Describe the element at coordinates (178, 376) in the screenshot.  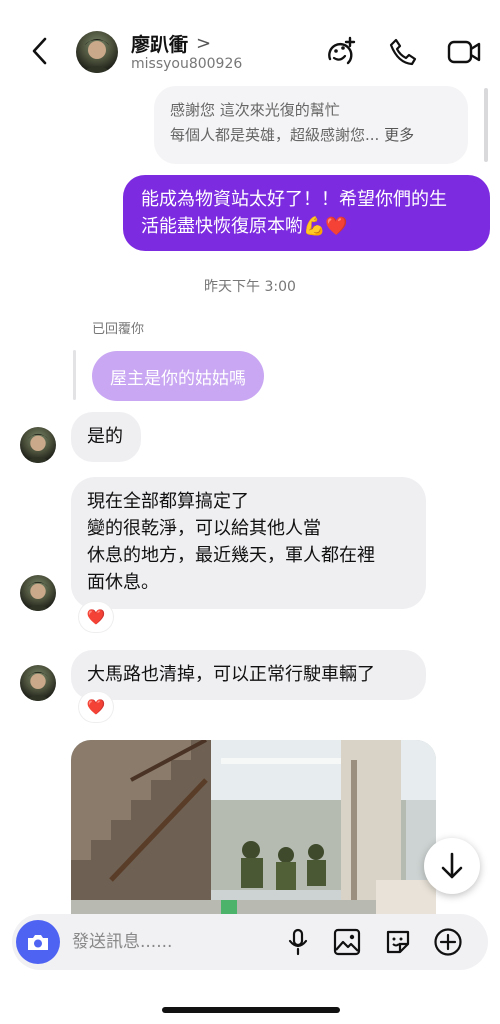
I see `replied-message: 屋主是你的姑姑嗎` at that location.